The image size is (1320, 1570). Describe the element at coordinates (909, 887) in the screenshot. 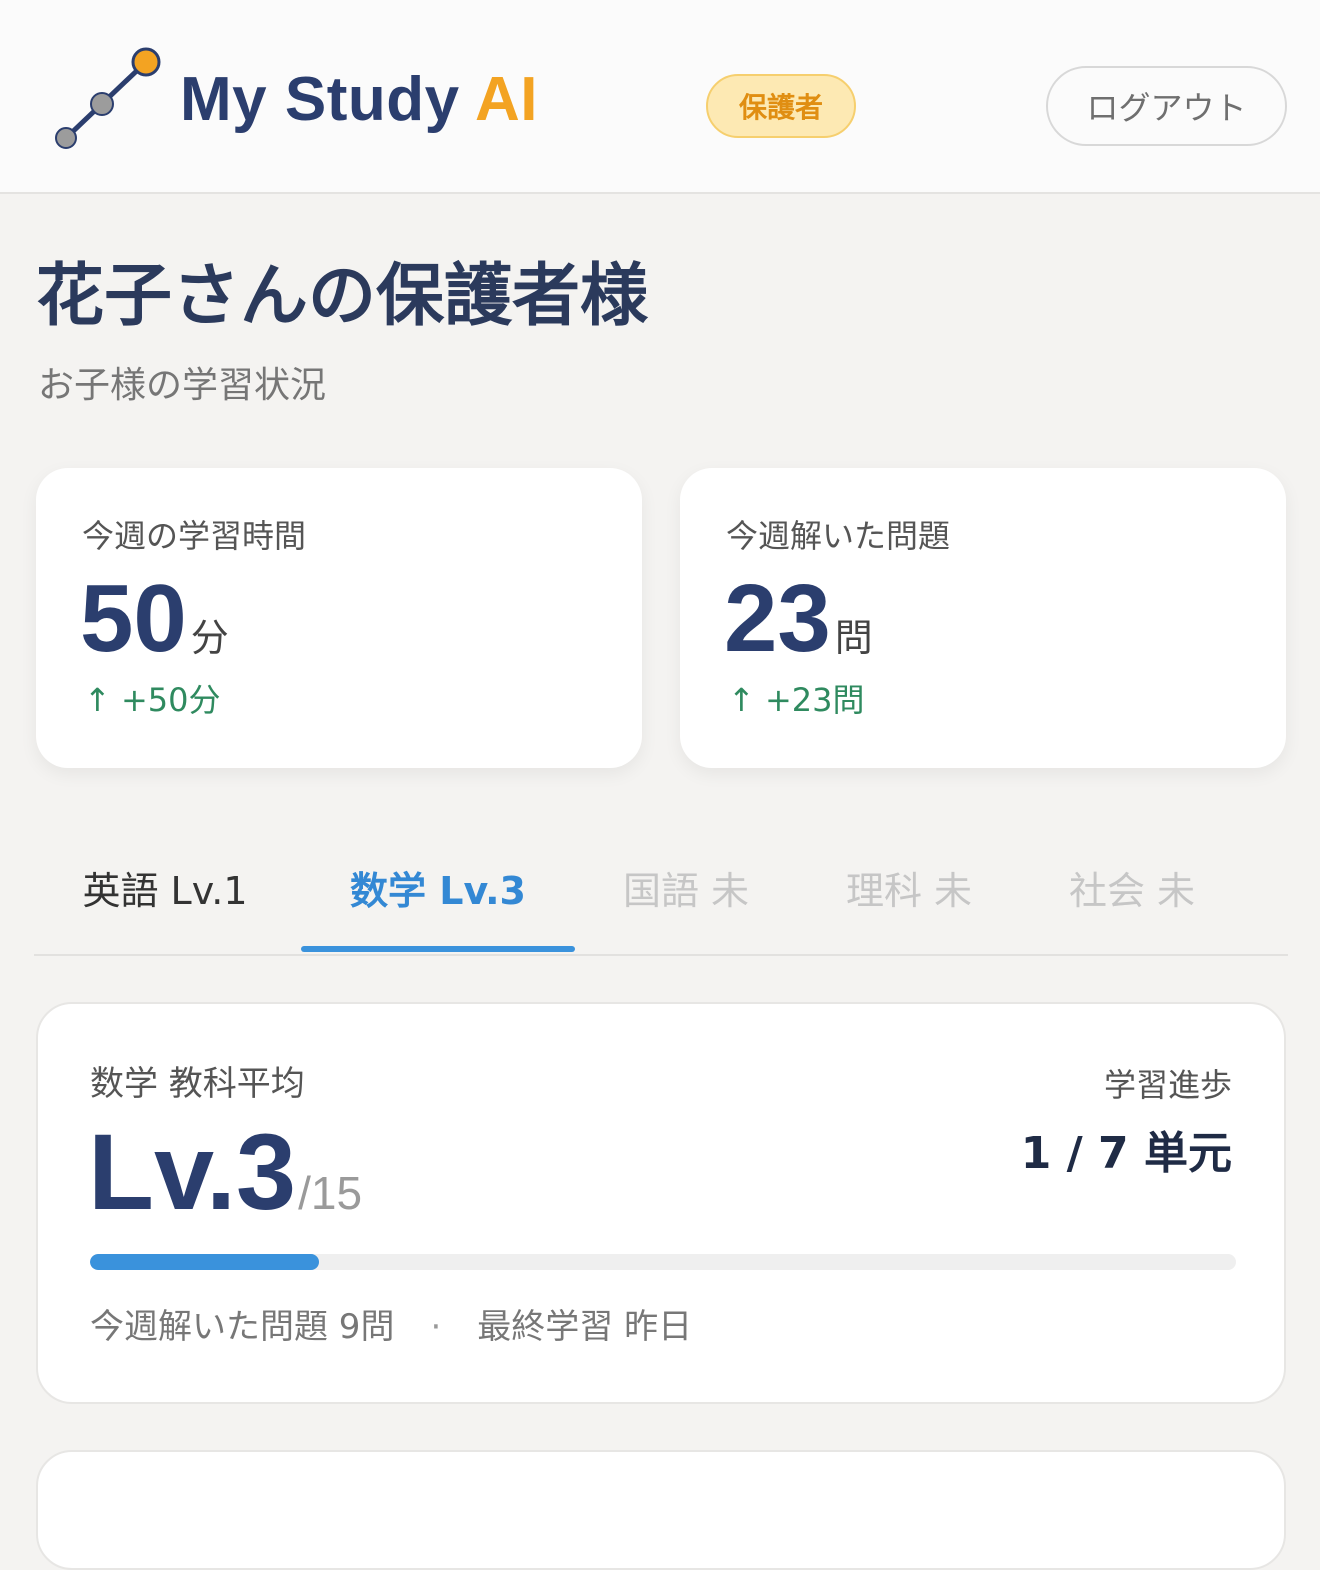

I see `tab-science: 理科 未` at that location.